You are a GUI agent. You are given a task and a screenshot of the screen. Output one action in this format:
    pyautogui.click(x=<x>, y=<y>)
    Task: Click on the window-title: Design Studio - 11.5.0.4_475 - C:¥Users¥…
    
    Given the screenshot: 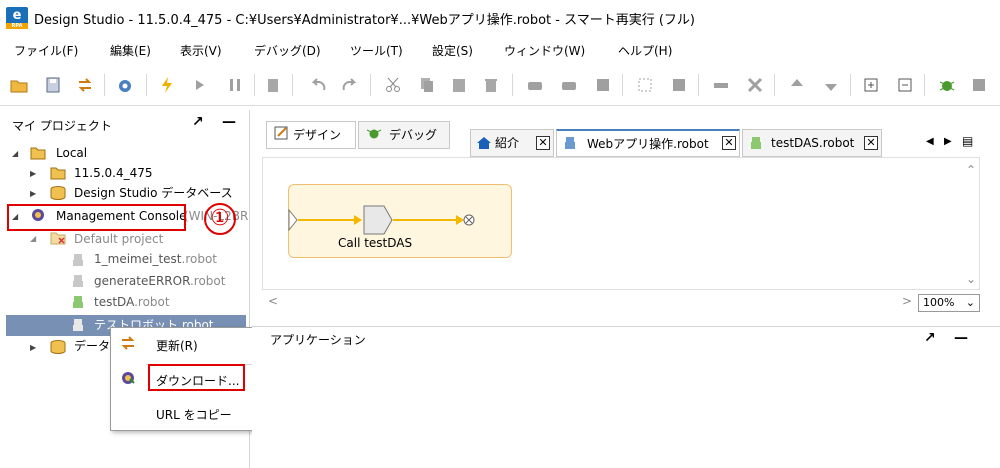 What is the action you would take?
    pyautogui.click(x=364, y=20)
    